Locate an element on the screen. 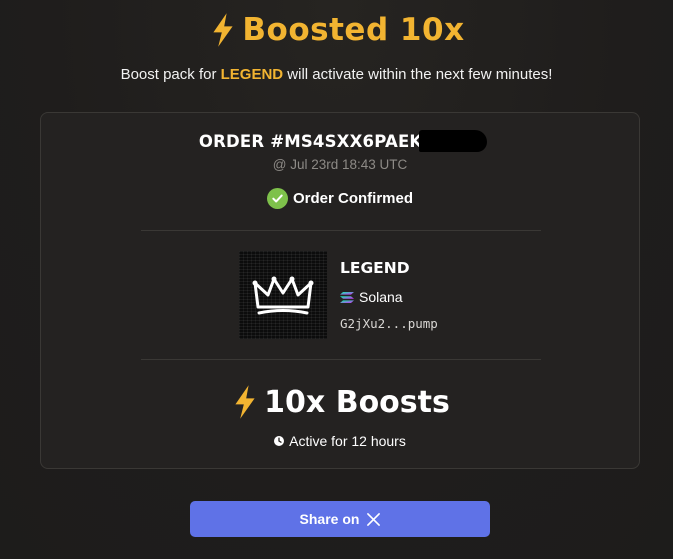 This screenshot has width=673, height=559. token-info: LEGEND Solana G2jXu2...pump is located at coordinates (389, 295).